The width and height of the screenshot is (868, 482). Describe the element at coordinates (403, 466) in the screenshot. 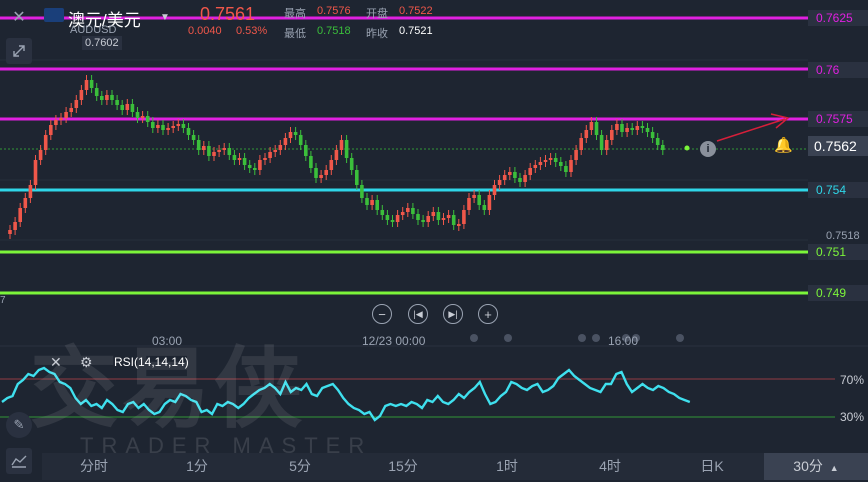

I see `tab-15min: 15分` at that location.